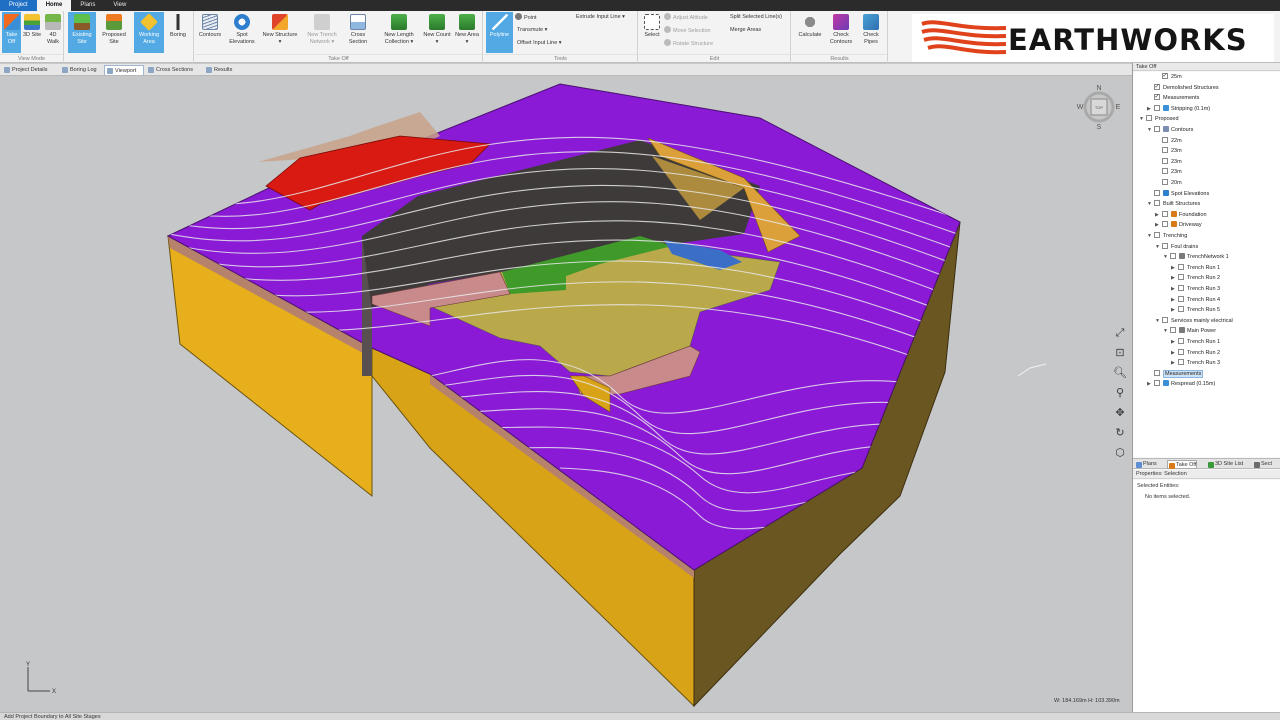 The height and width of the screenshot is (720, 1280). I want to click on spot-elevations-button: Spot Elevations, so click(242, 32).